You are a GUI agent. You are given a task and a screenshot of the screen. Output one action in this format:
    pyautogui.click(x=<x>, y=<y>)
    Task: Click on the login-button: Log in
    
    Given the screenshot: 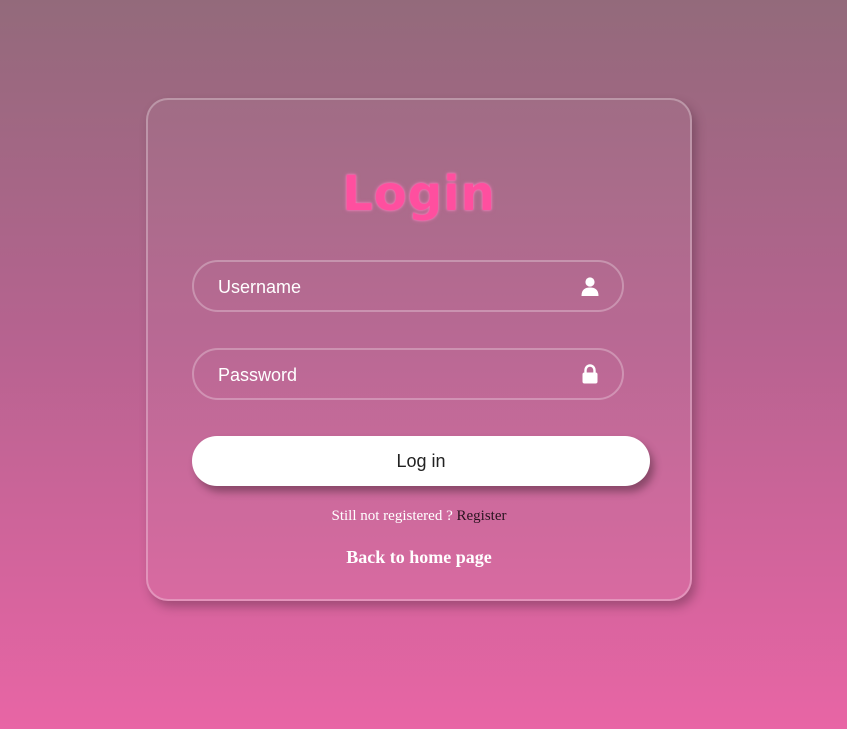 What is the action you would take?
    pyautogui.click(x=421, y=461)
    